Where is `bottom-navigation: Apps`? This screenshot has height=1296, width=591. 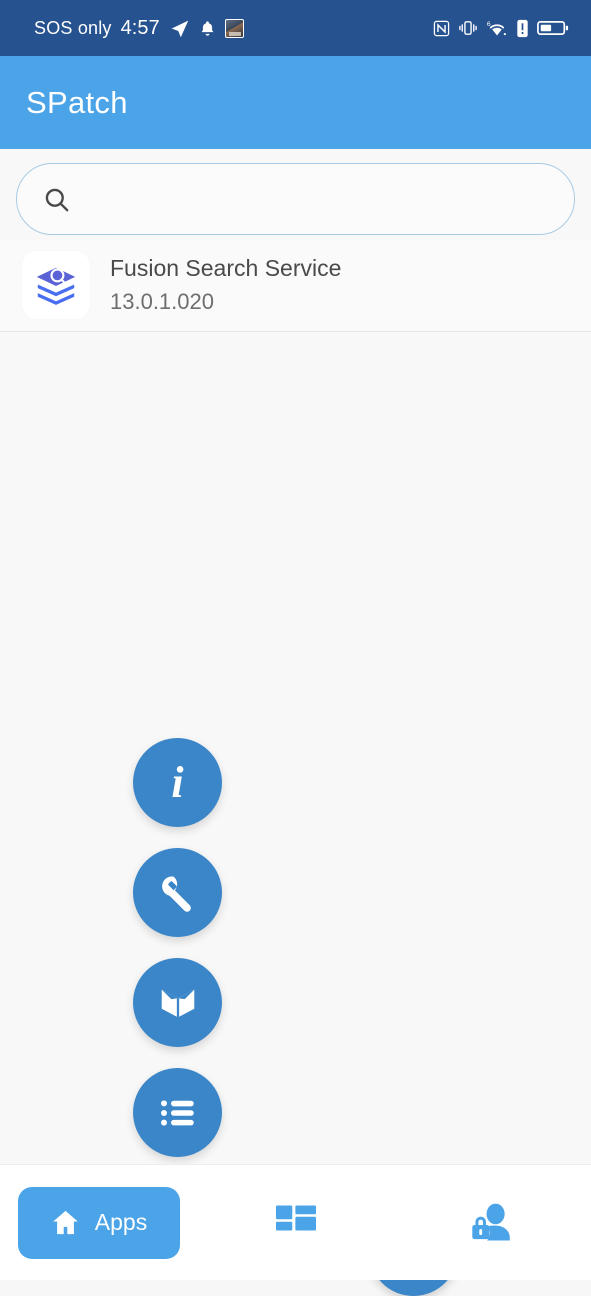 bottom-navigation: Apps is located at coordinates (295, 1222).